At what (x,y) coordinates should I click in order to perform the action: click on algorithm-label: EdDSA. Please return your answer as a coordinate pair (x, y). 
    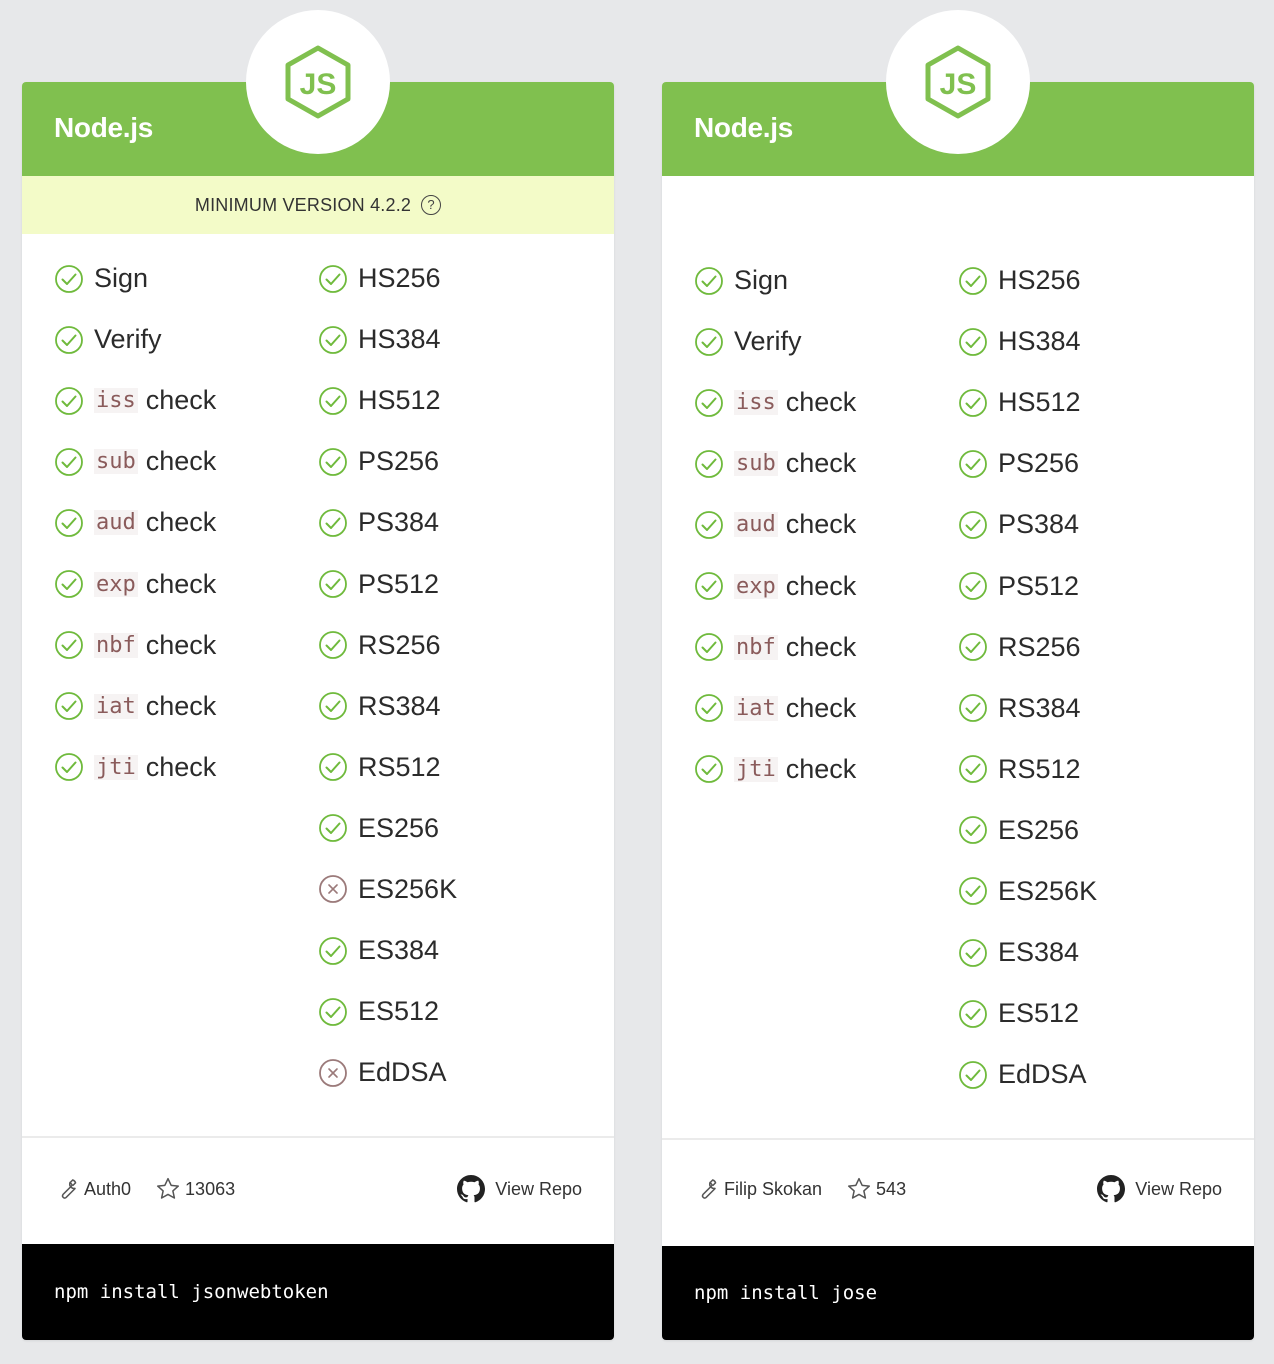
    Looking at the image, I should click on (402, 1072).